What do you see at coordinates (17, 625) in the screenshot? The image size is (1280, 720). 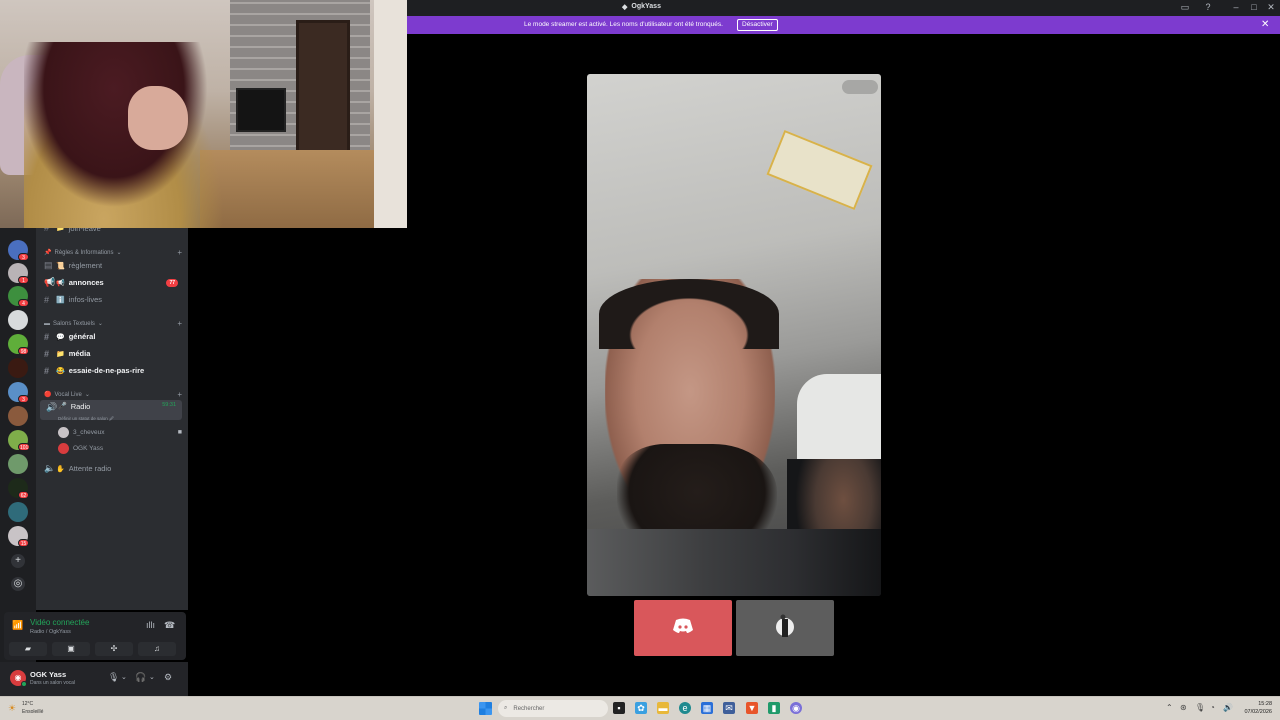 I see `signal-icon: 📶` at bounding box center [17, 625].